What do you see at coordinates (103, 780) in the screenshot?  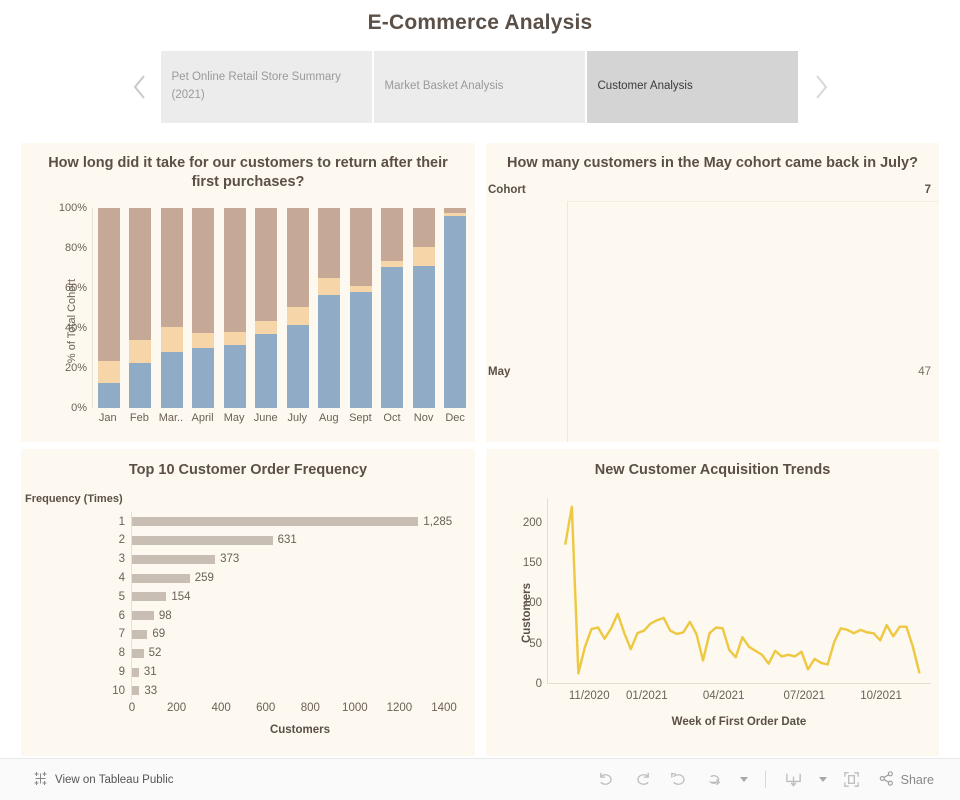 I see `view-on-tableau-public-button: View on Tableau Public` at bounding box center [103, 780].